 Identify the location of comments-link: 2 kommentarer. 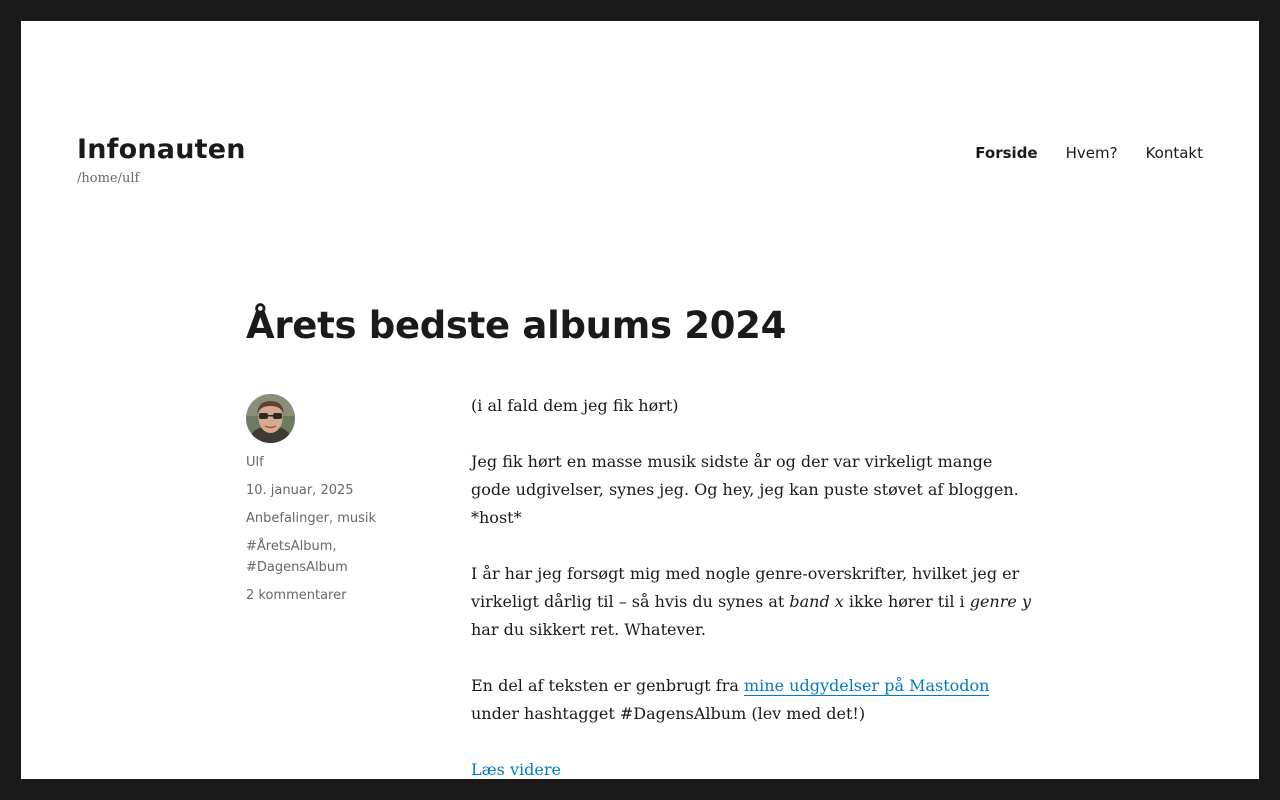
(296, 595).